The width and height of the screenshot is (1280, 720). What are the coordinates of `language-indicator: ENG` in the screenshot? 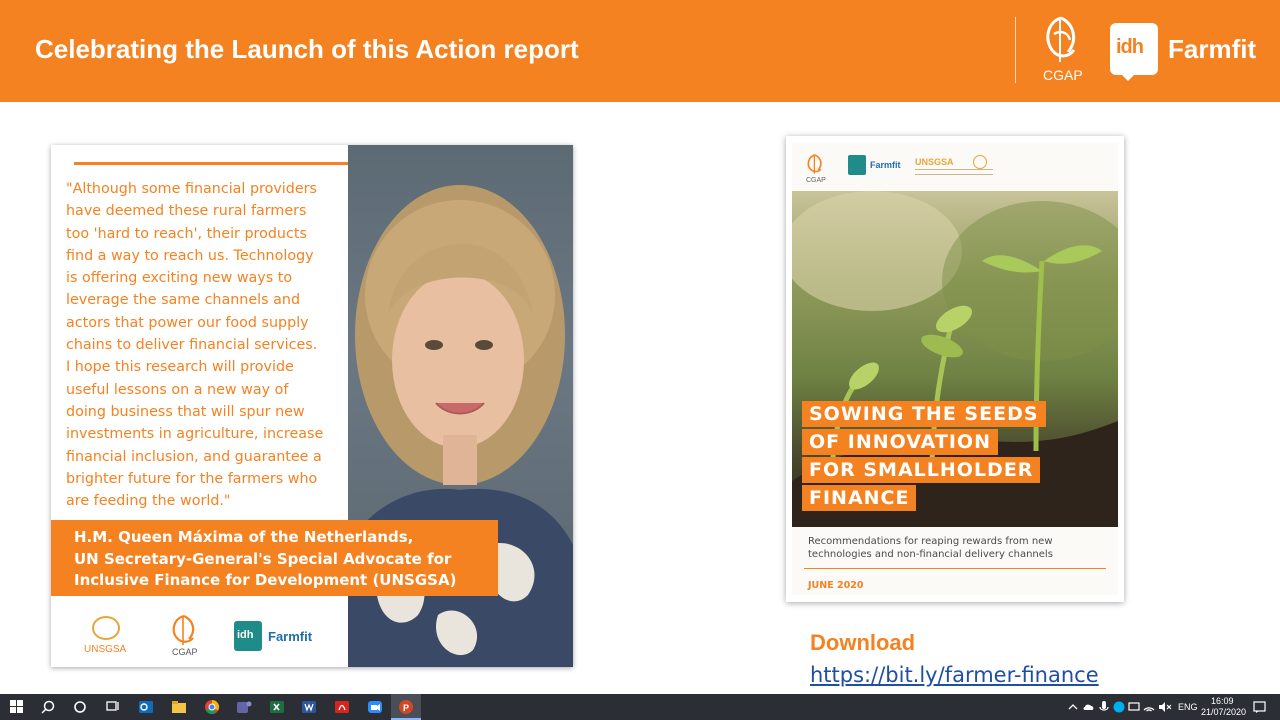 It's located at (1188, 707).